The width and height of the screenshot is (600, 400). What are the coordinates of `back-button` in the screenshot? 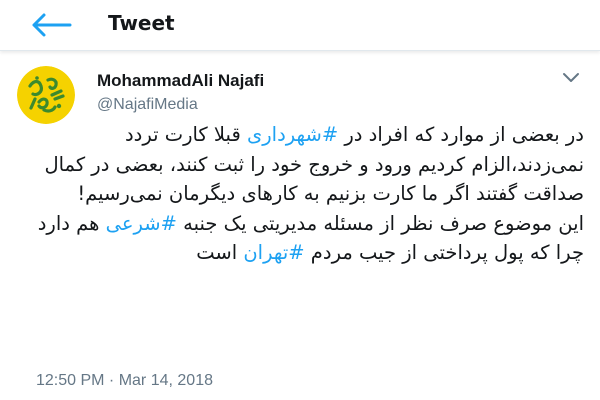 It's located at (52, 25).